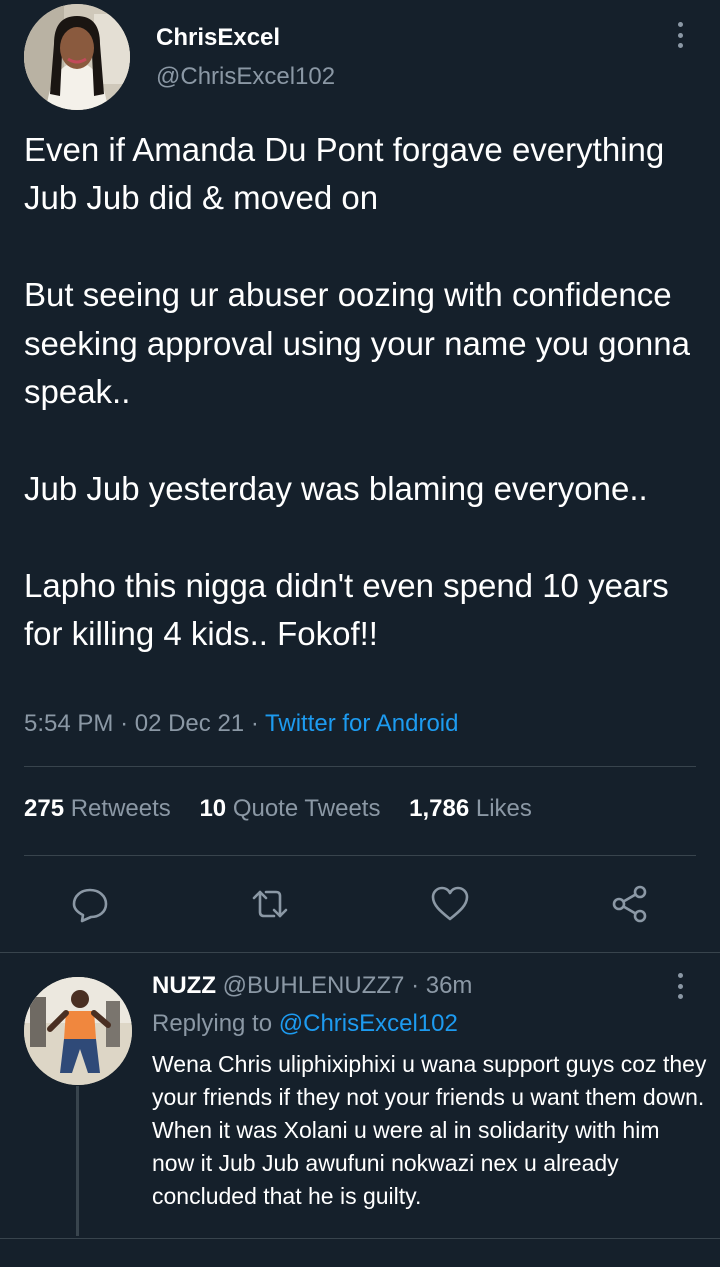  What do you see at coordinates (77, 1161) in the screenshot?
I see `thread-line` at bounding box center [77, 1161].